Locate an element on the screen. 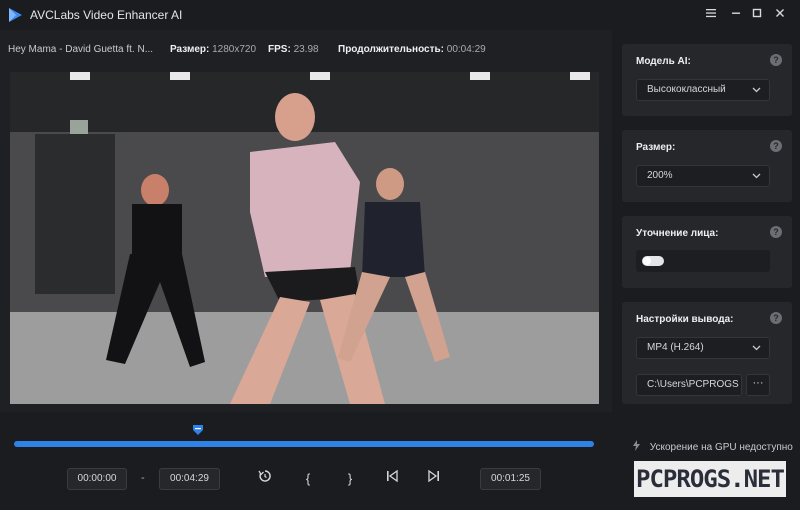 The image size is (800, 510). size-label: Размер: is located at coordinates (656, 147).